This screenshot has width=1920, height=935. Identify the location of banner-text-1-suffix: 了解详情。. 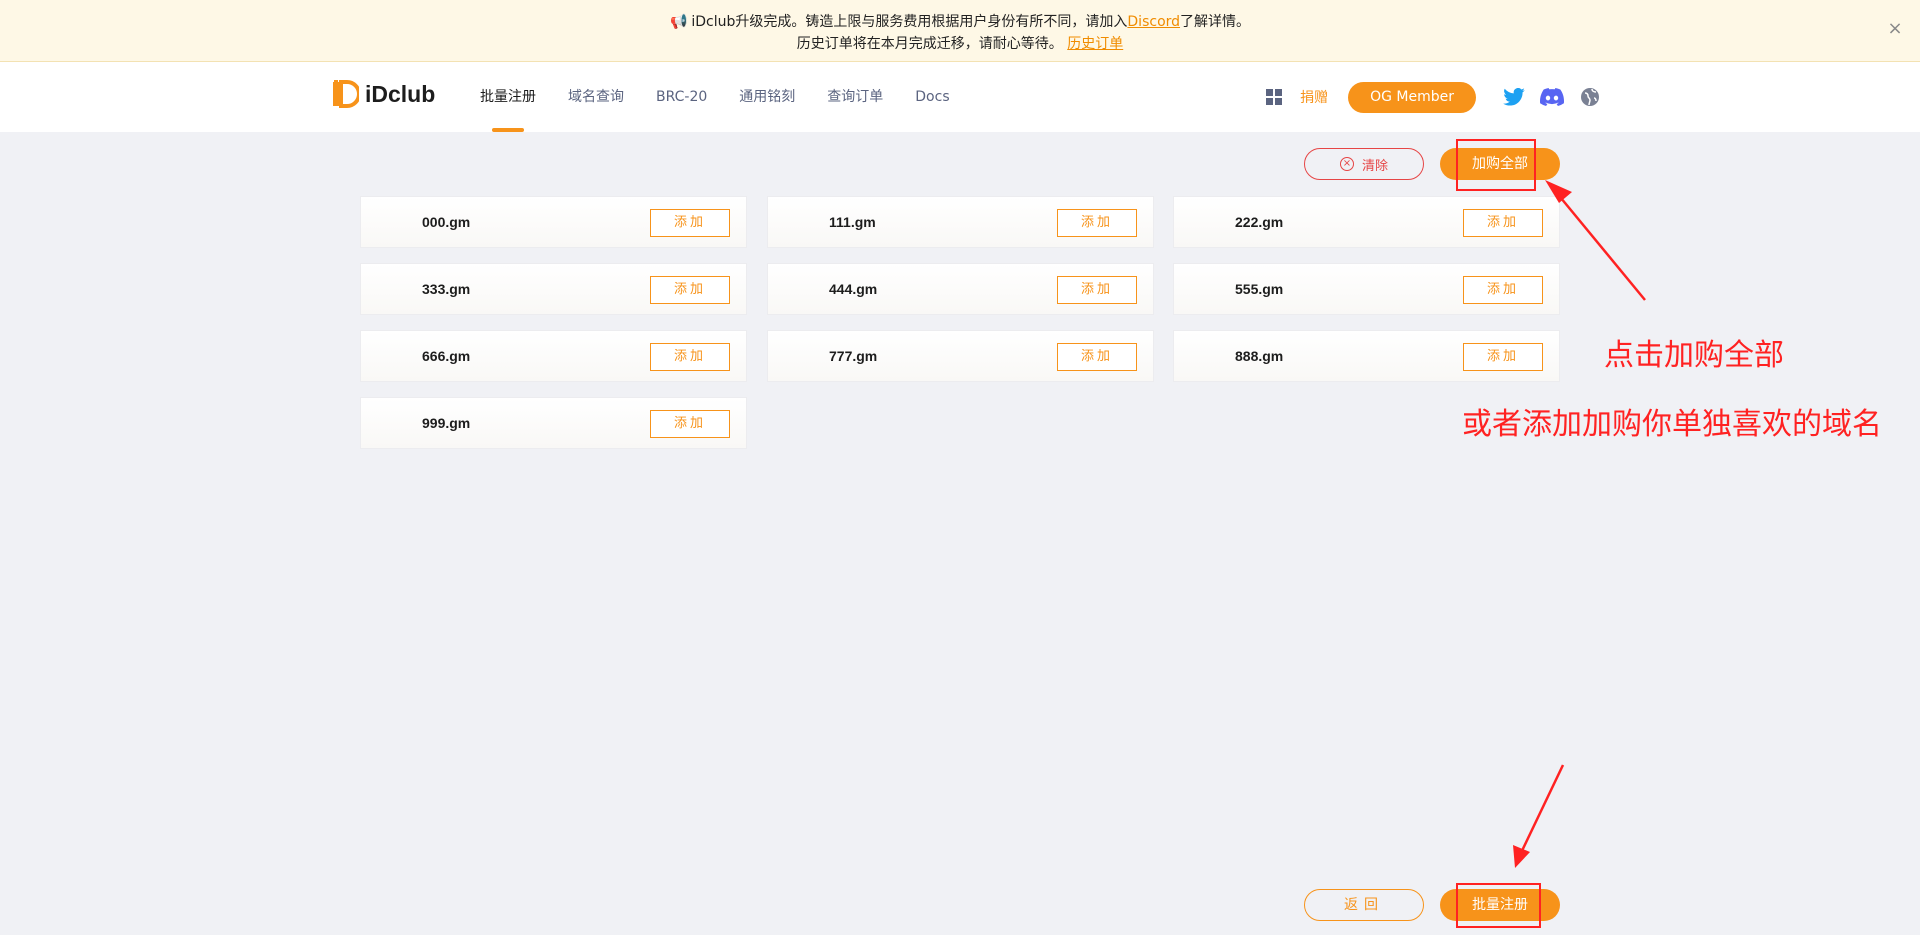
(1215, 22).